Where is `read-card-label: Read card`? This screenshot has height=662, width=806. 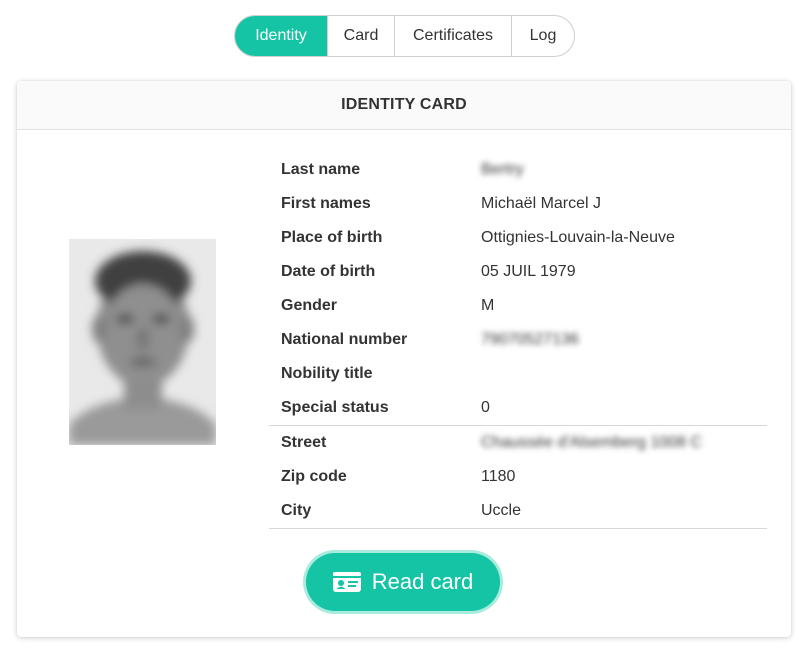 read-card-label: Read card is located at coordinates (422, 581).